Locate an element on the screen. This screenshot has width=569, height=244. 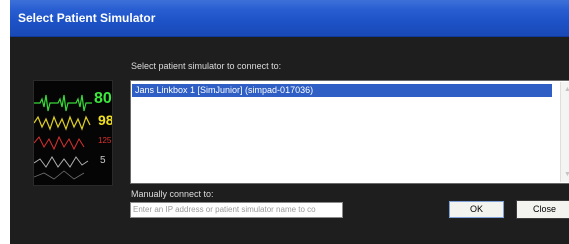
patient-monitor-image: 80 98 125 5 is located at coordinates (73, 133).